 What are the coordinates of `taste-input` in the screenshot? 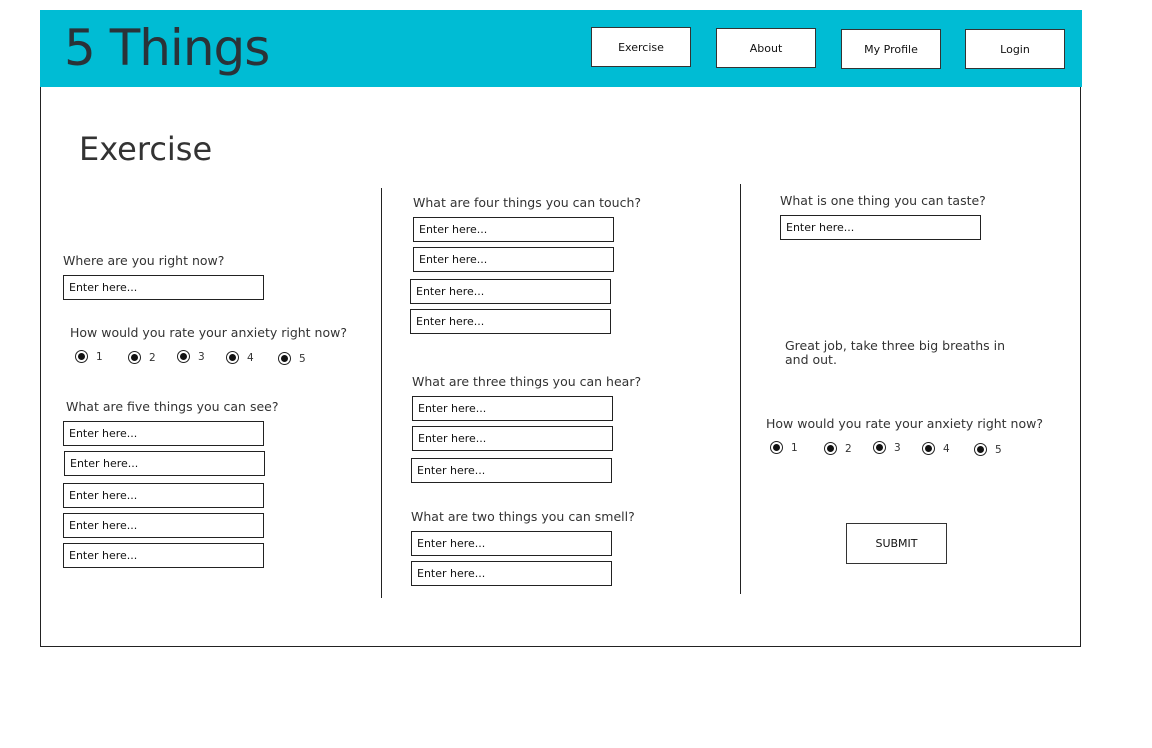 It's located at (880, 227).